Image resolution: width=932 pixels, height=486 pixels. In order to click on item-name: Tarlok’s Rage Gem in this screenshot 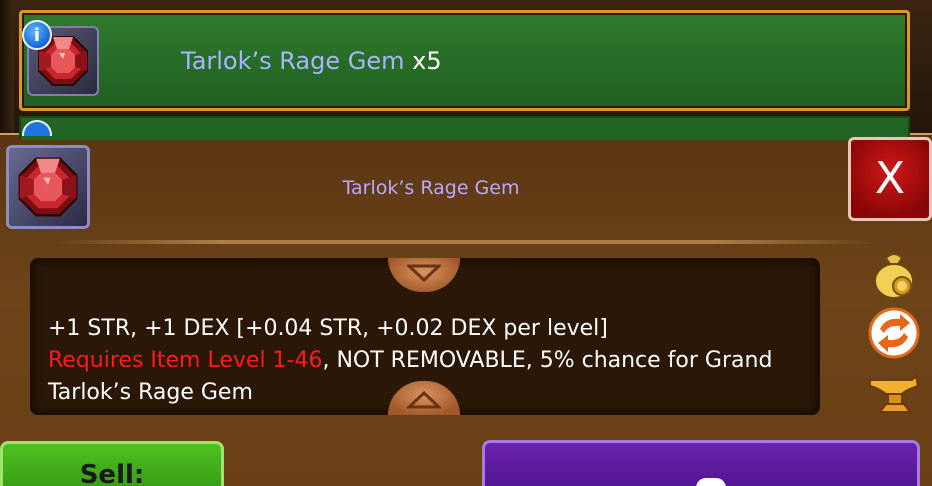, I will do `click(293, 61)`.